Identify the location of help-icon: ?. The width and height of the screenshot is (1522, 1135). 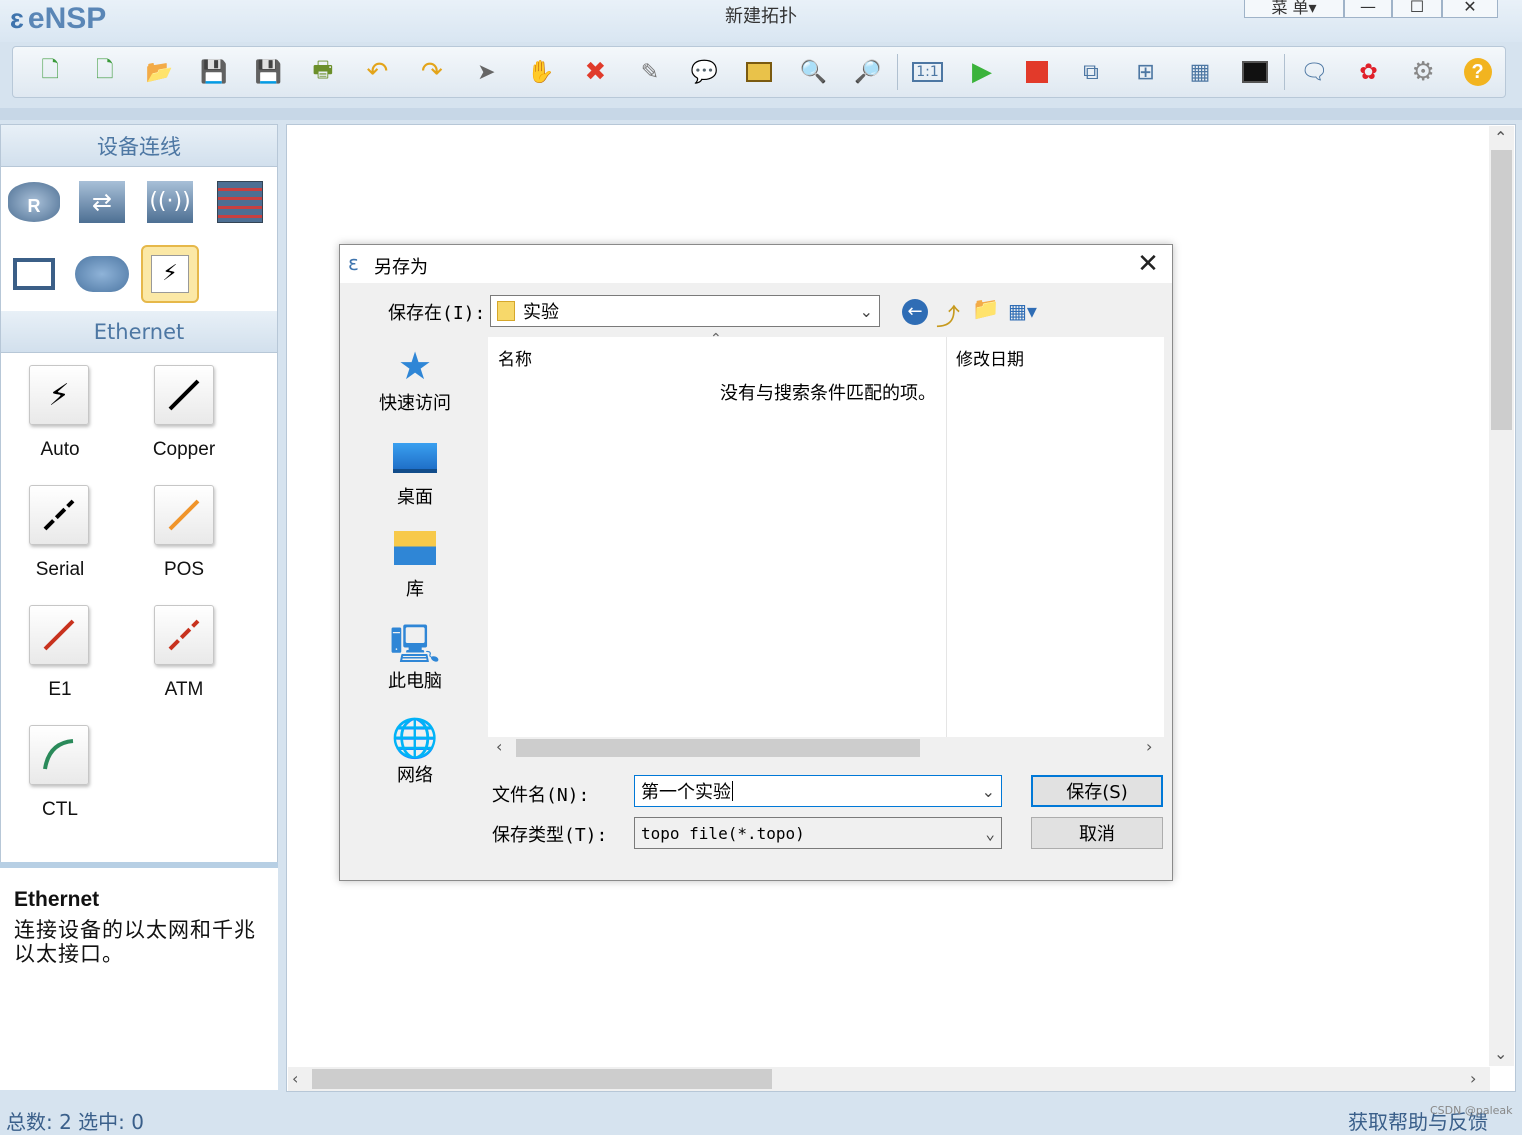
(1477, 72).